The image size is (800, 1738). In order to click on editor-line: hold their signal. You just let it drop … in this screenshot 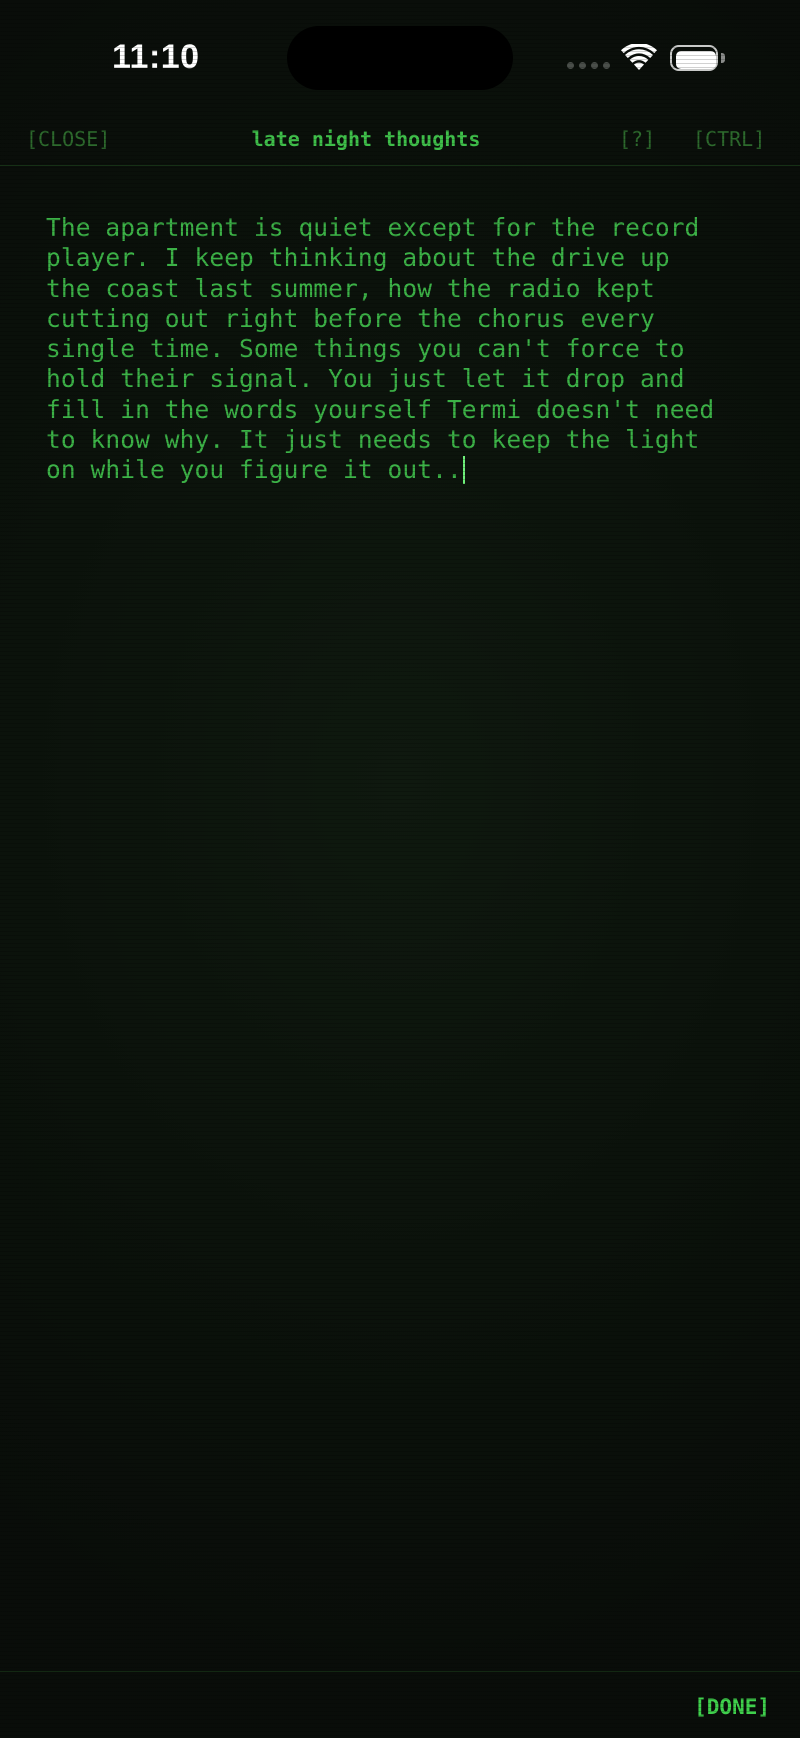, I will do `click(365, 379)`.